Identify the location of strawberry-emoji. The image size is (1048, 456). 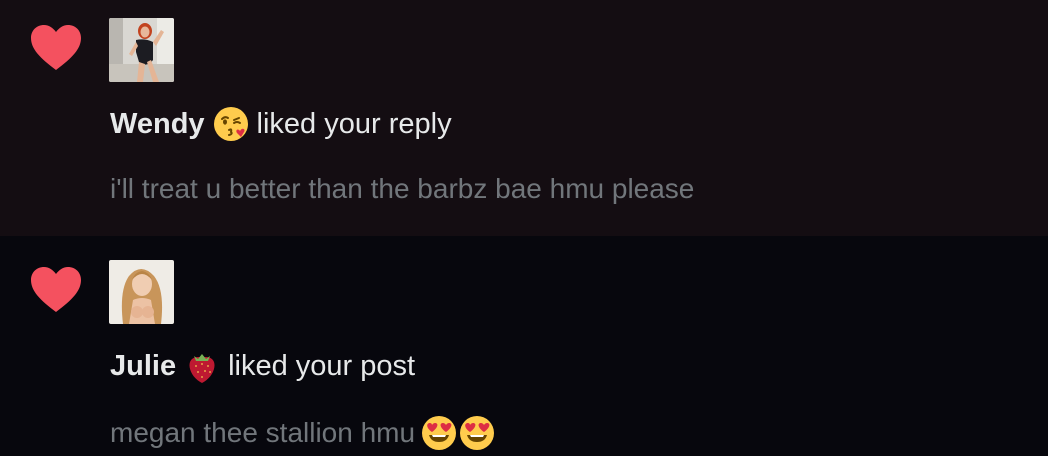
(202, 366).